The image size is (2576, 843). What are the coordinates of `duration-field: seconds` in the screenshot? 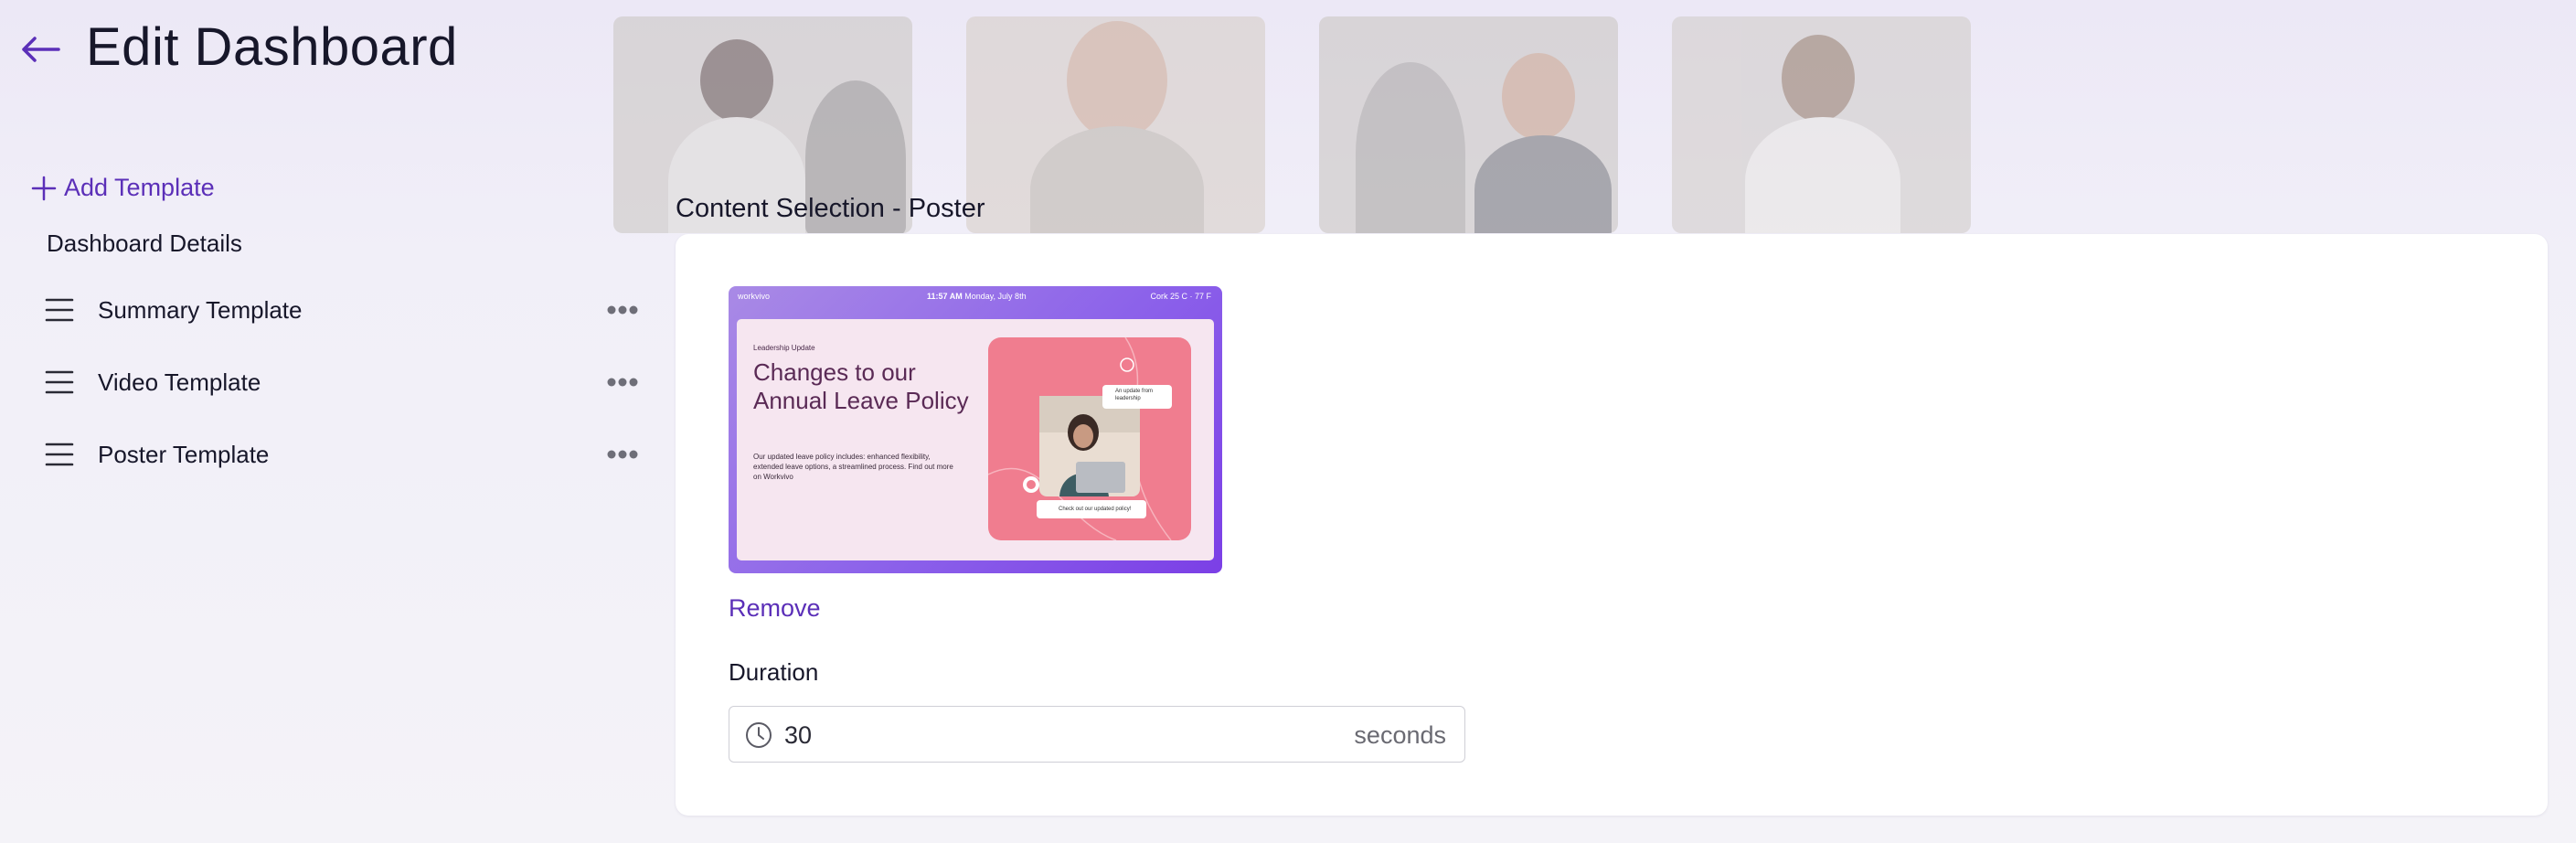 It's located at (1097, 734).